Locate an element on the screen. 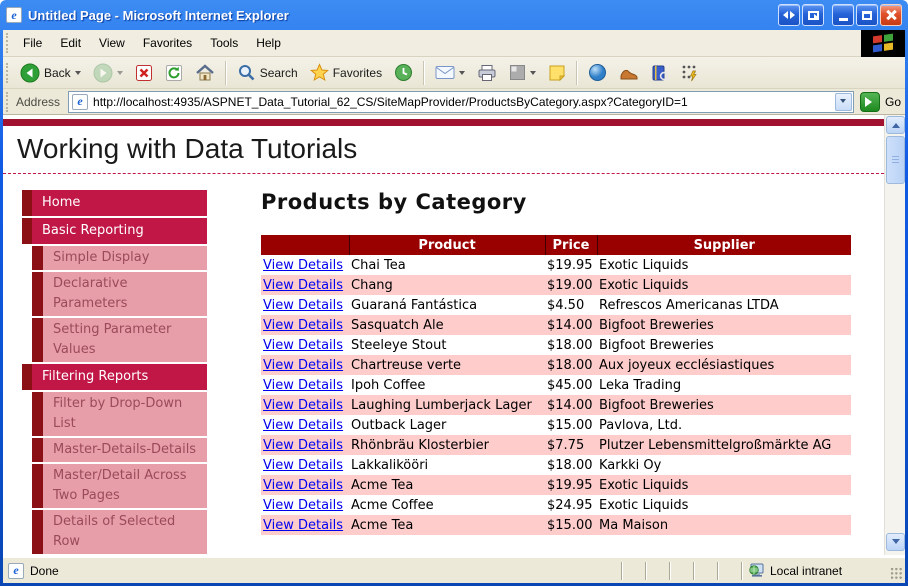 The width and height of the screenshot is (908, 586). sidebar-item-basic-reporting: Basic Reporting is located at coordinates (114, 231).